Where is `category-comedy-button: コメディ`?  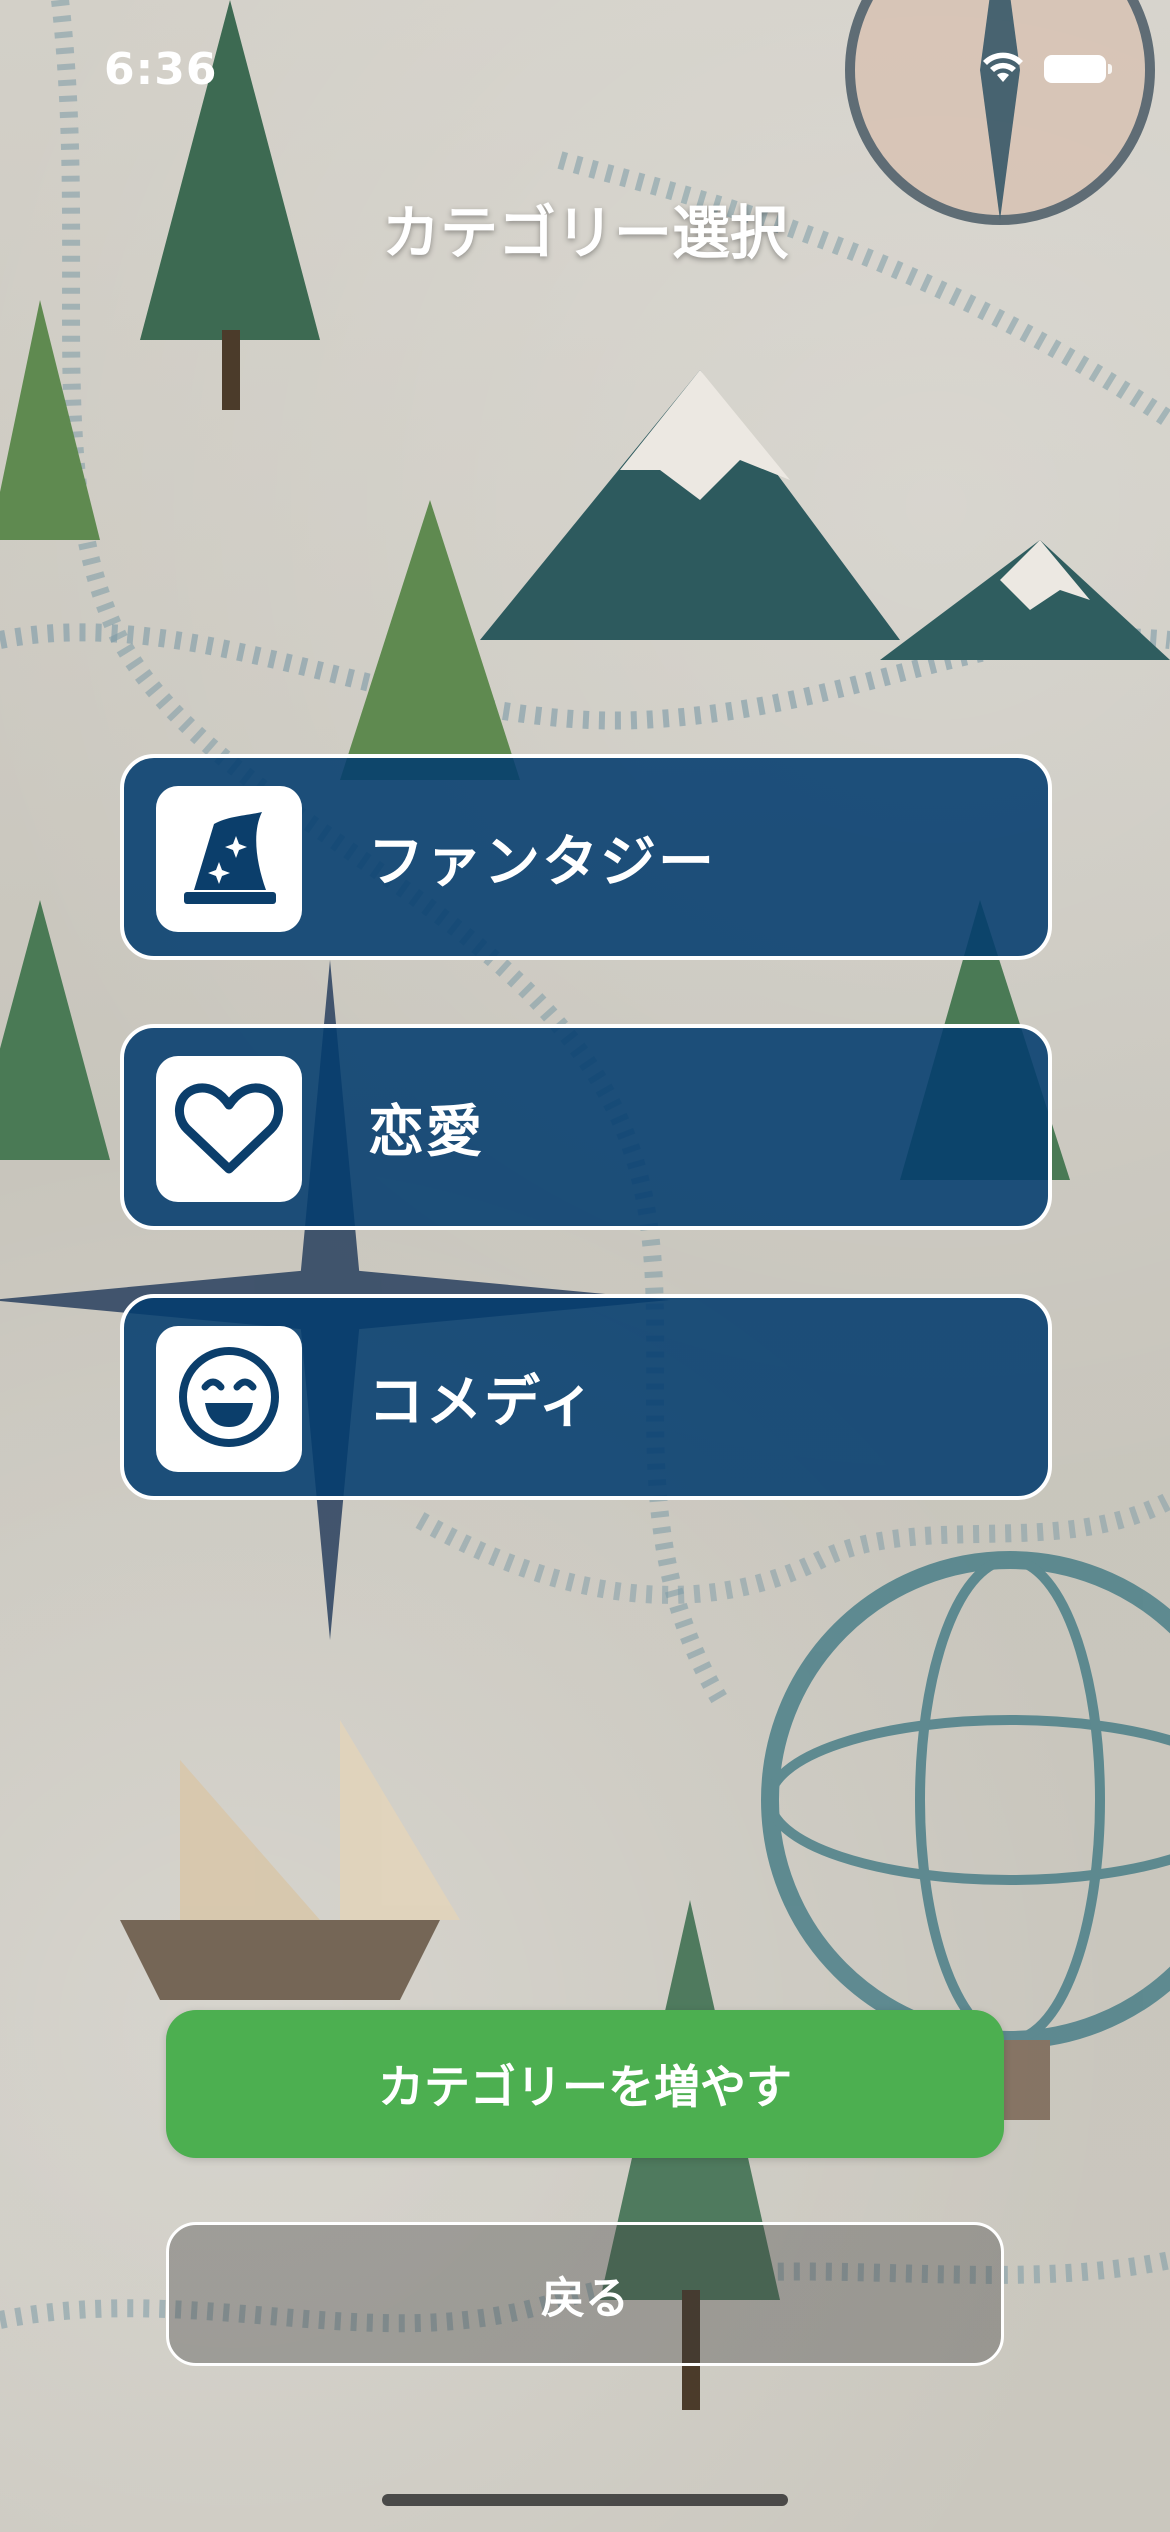
category-comedy-button: コメディ is located at coordinates (586, 1397).